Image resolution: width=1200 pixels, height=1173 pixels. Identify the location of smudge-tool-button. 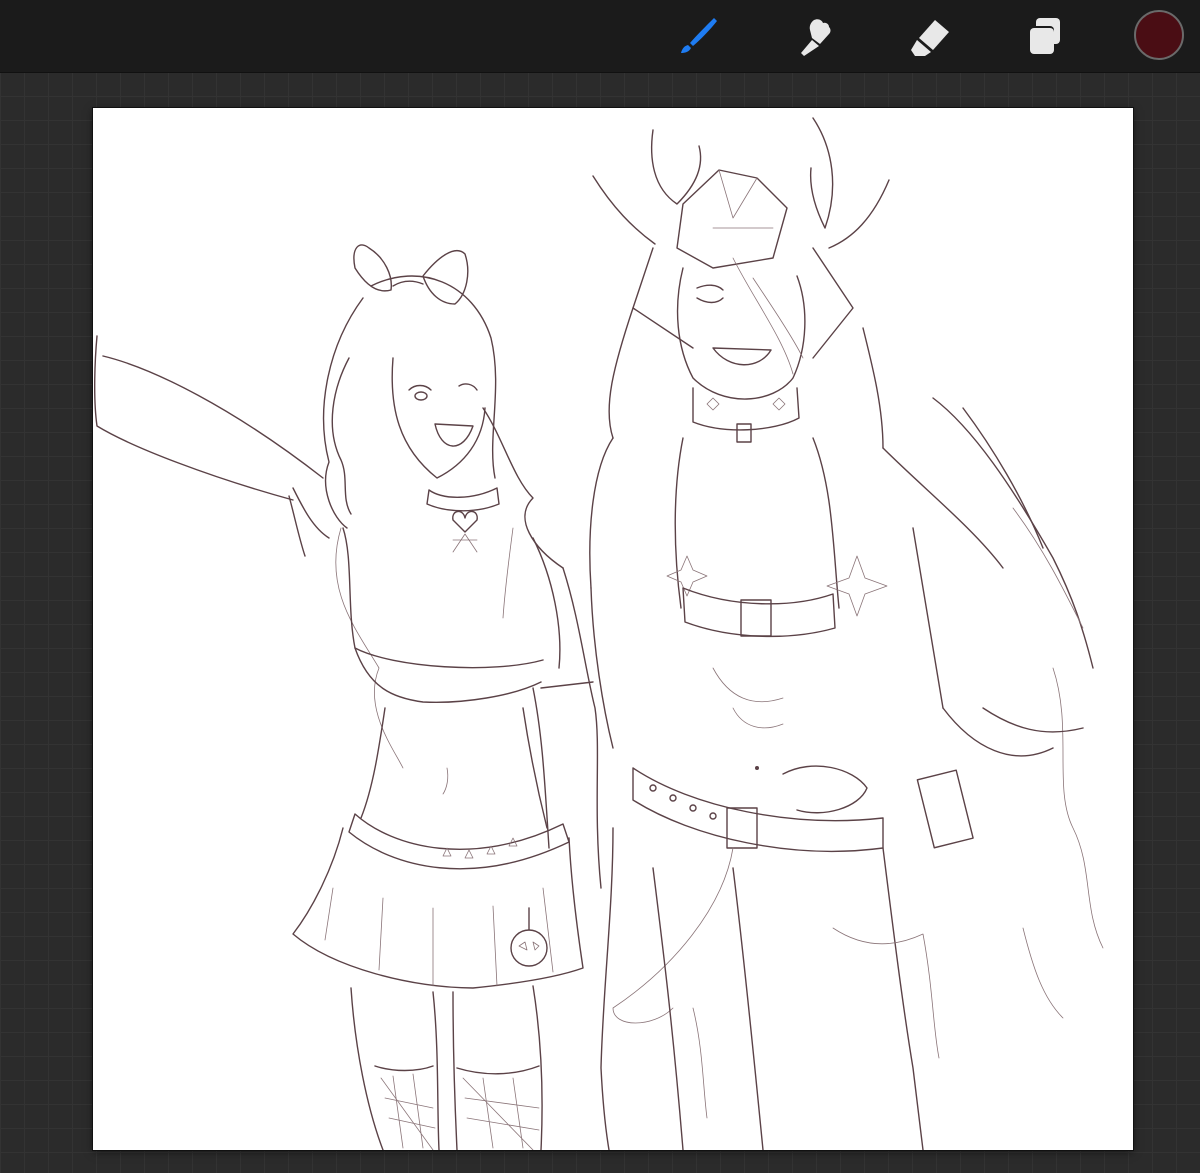
(814, 36).